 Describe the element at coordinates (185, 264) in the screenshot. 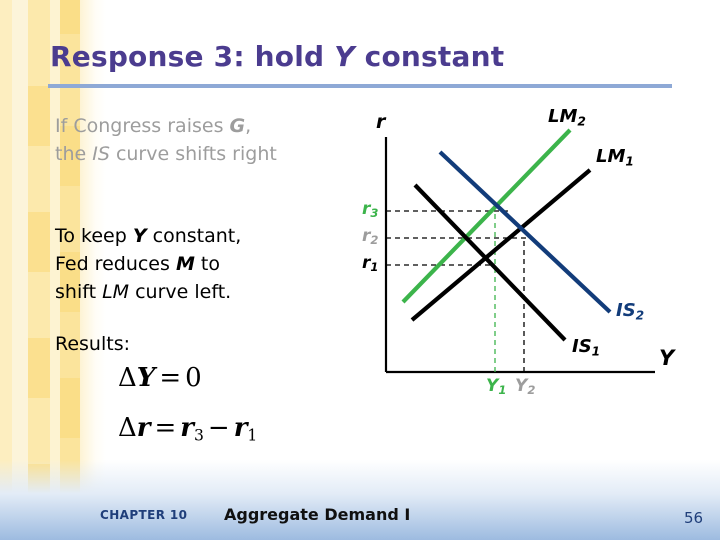

I see `p2-var-m: M` at that location.